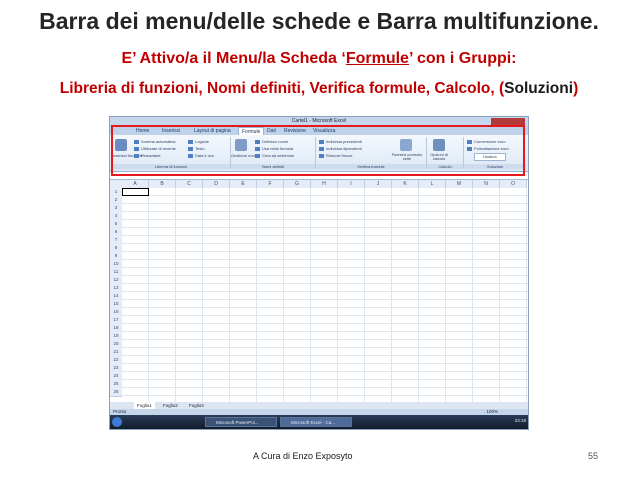 The height and width of the screenshot is (479, 638). Describe the element at coordinates (189, 184) in the screenshot. I see `column-header: C` at that location.